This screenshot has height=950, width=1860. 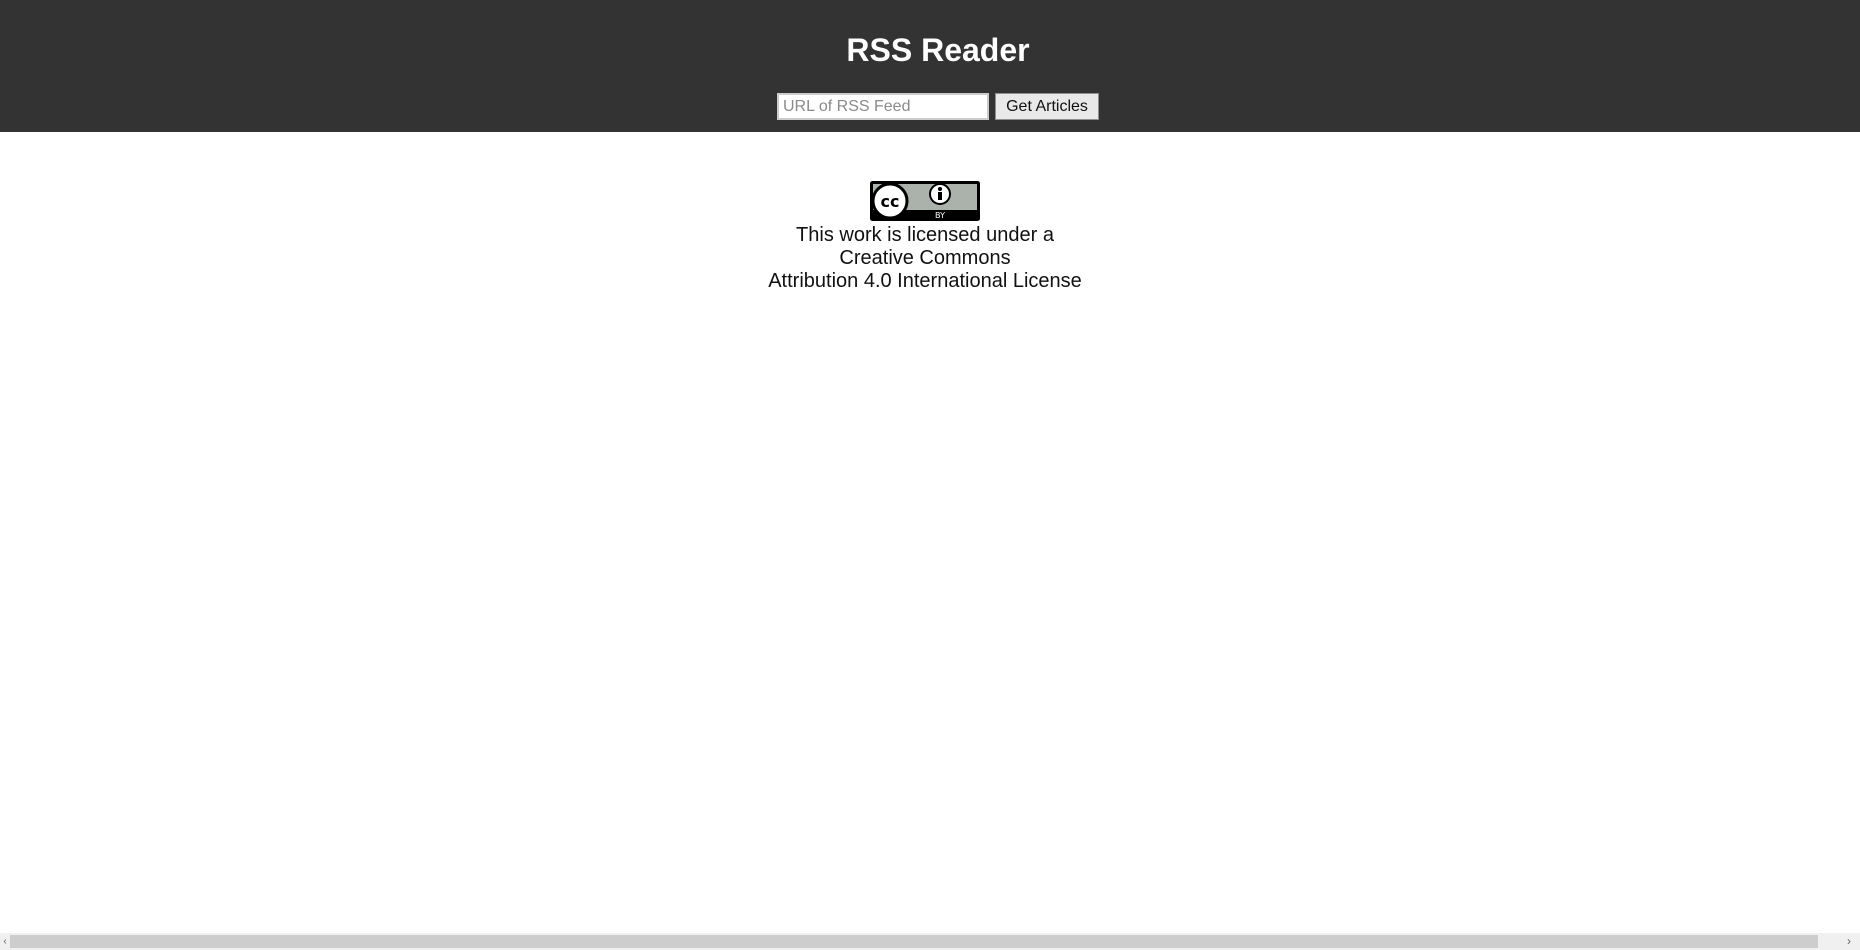 What do you see at coordinates (938, 50) in the screenshot?
I see `page-title: RSS Reader` at bounding box center [938, 50].